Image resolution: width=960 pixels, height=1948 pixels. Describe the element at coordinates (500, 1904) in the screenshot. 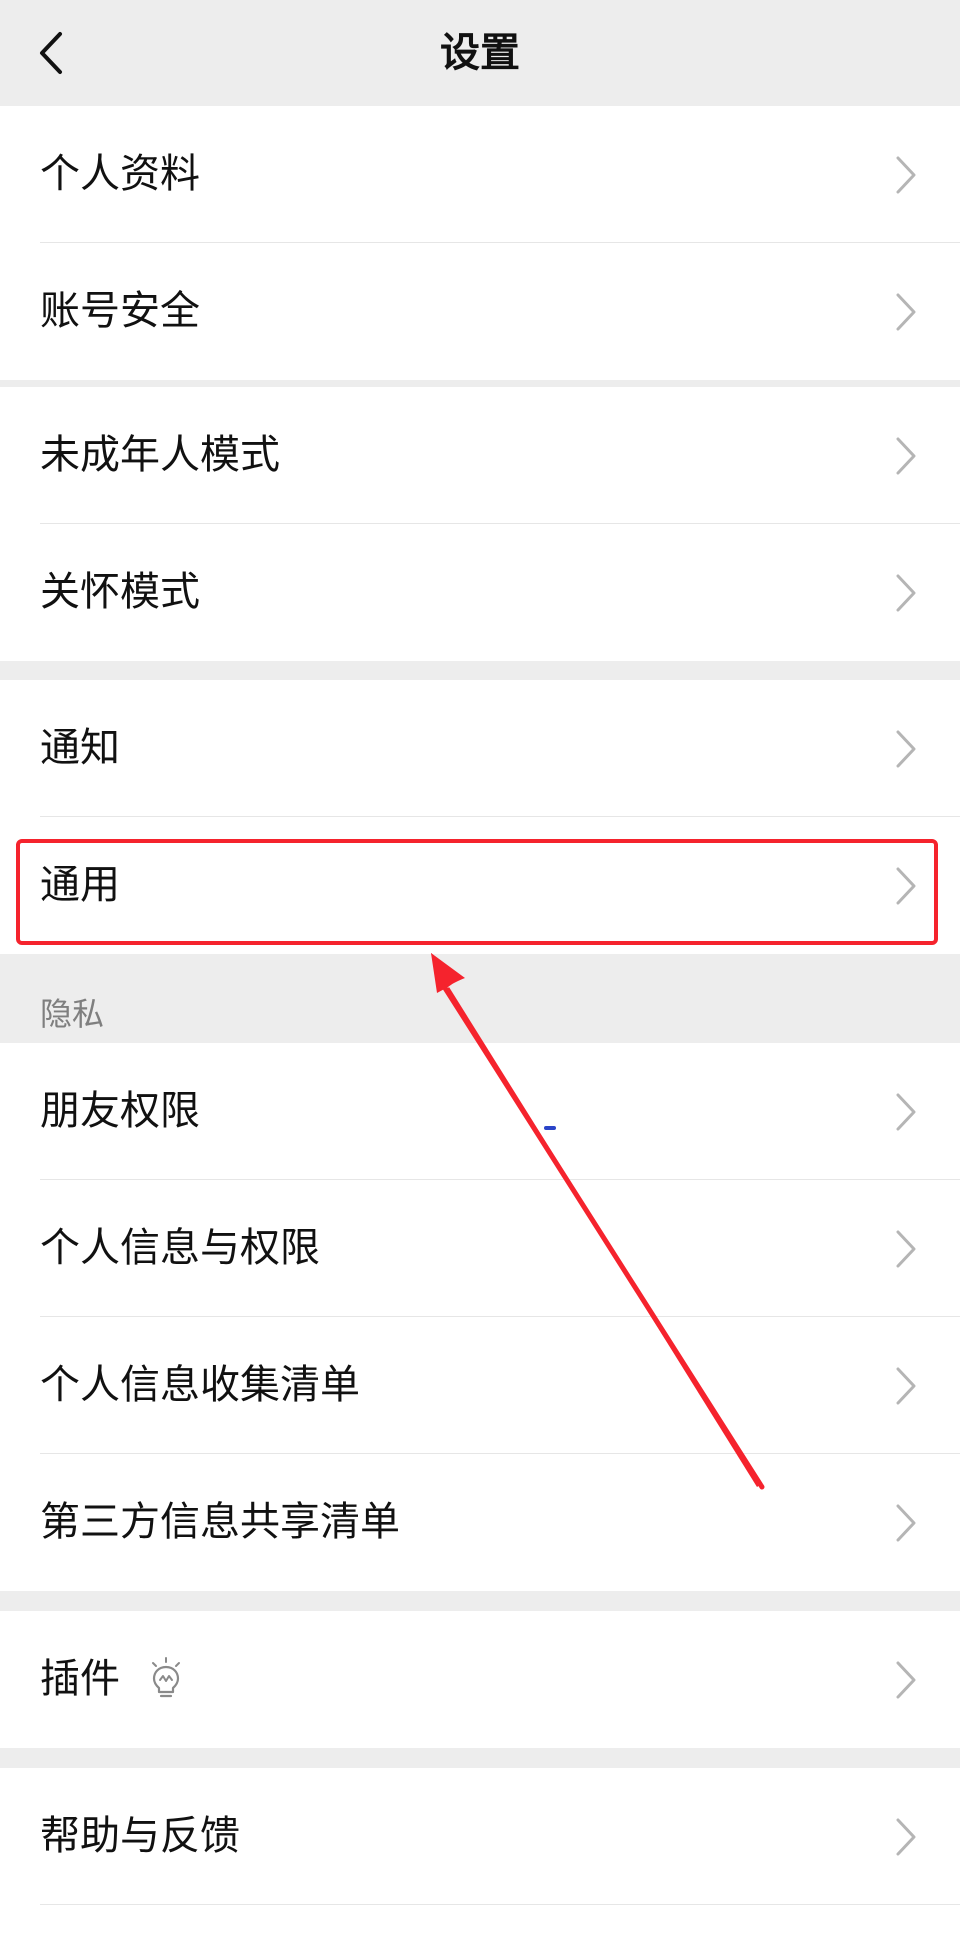

I see `divider` at that location.